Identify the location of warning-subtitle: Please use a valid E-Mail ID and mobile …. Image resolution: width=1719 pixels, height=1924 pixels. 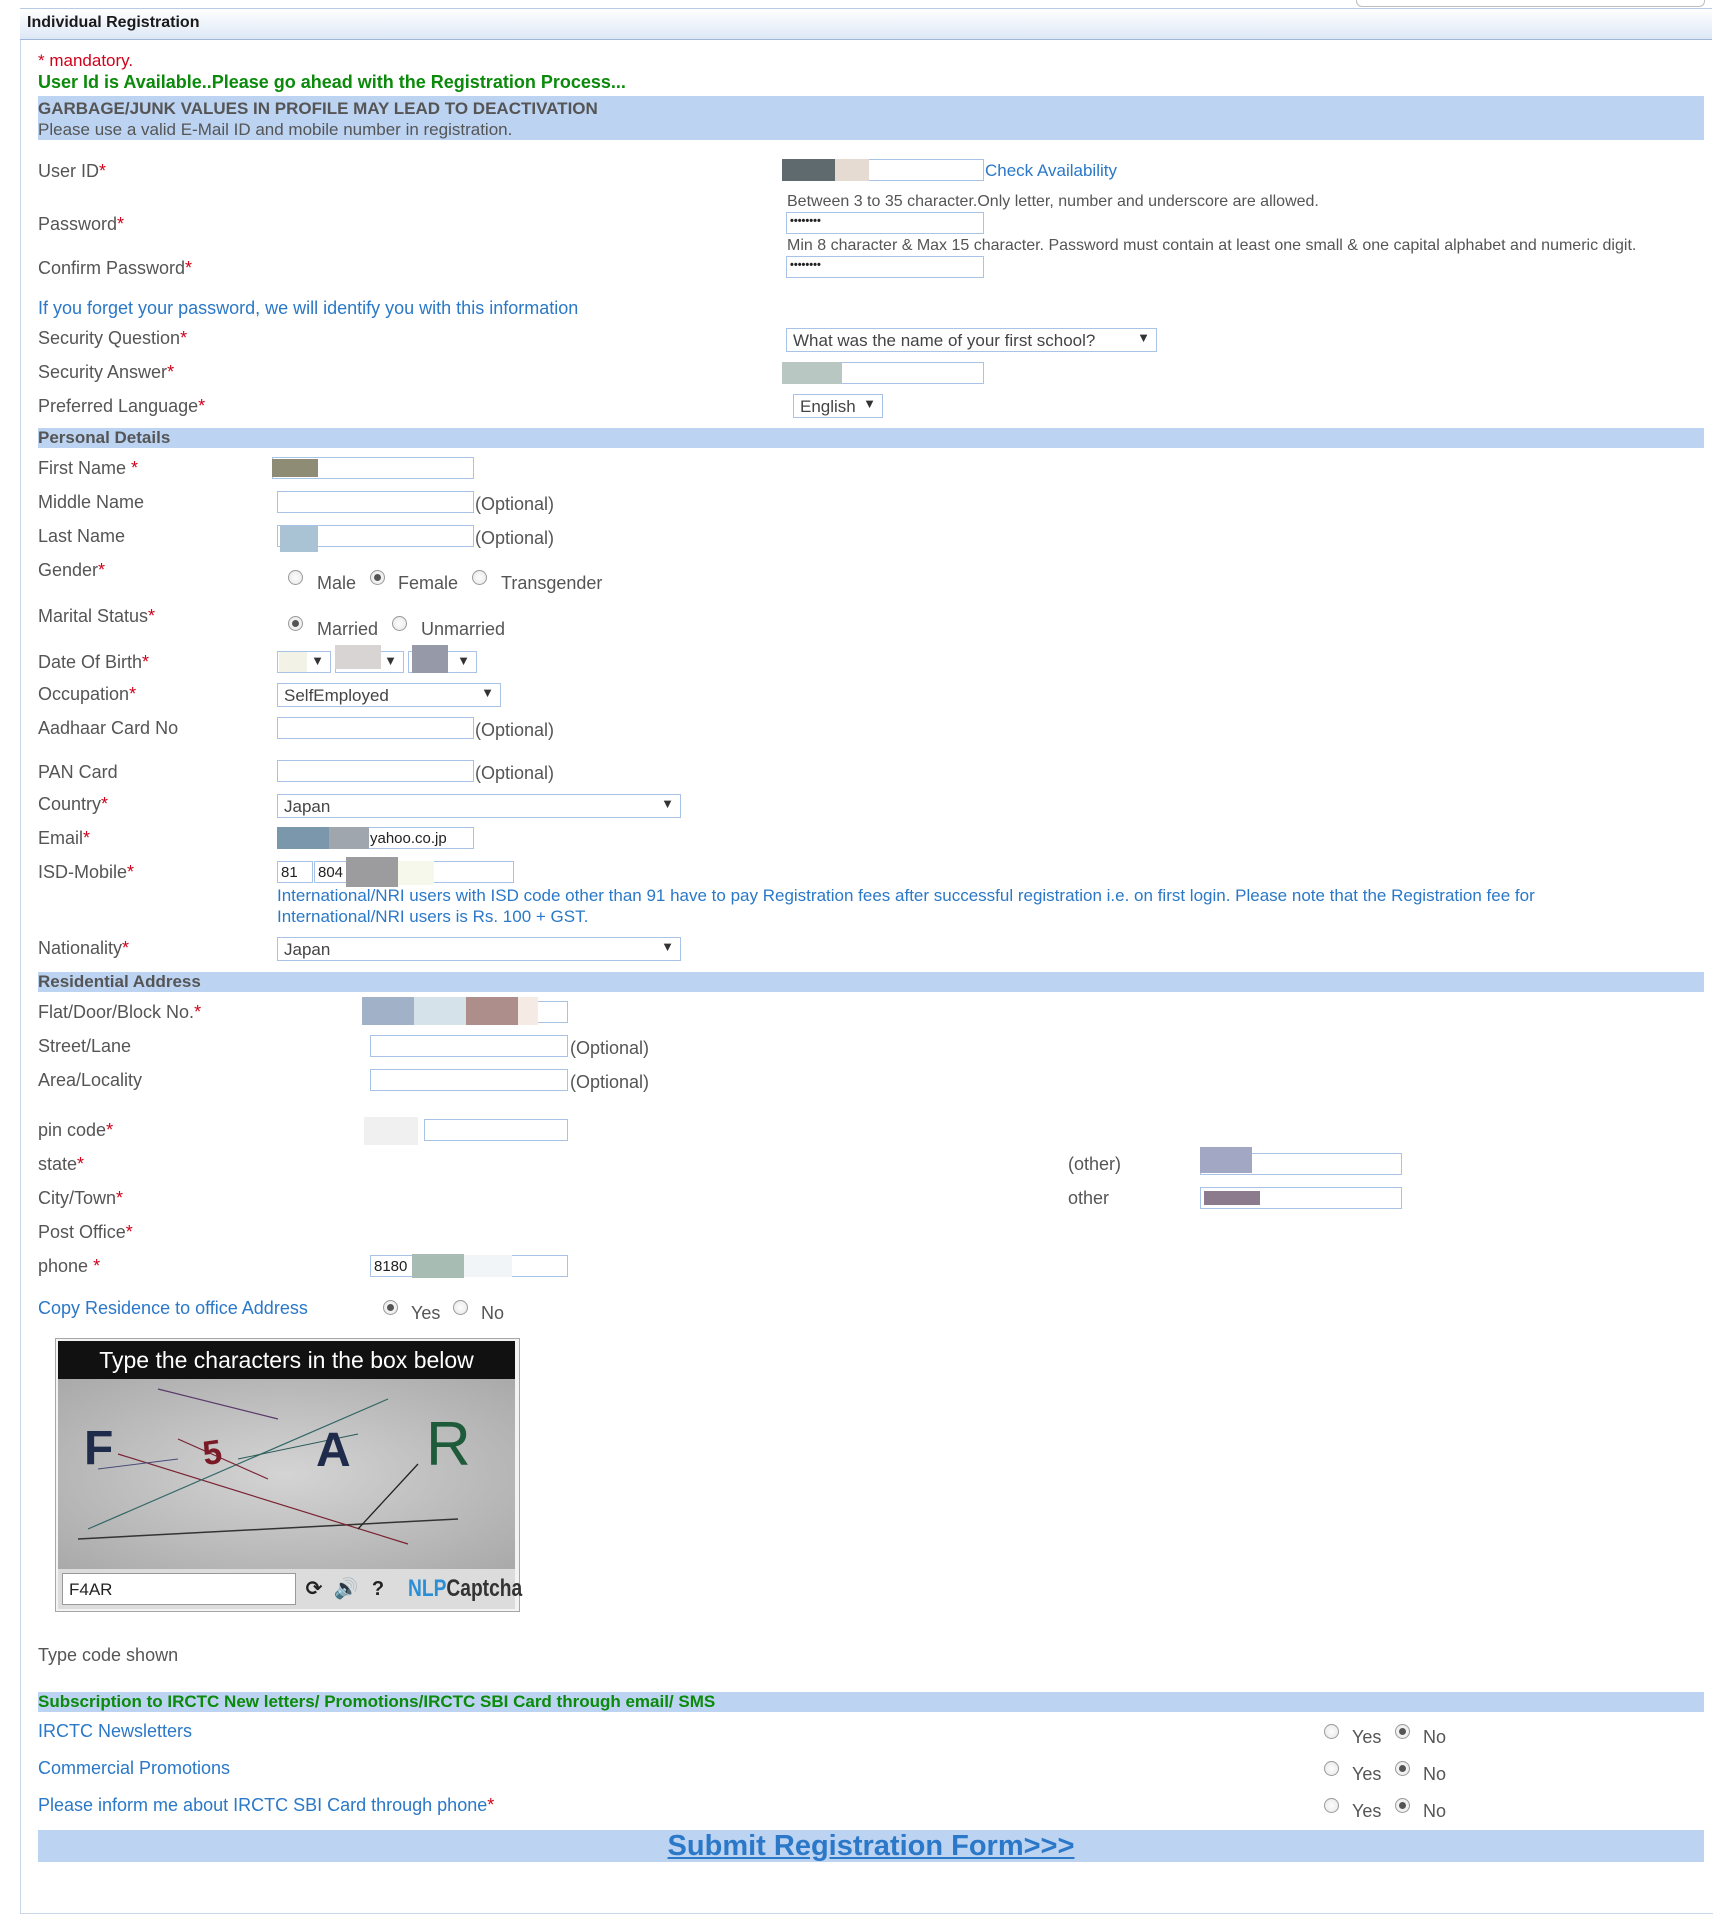
(275, 129).